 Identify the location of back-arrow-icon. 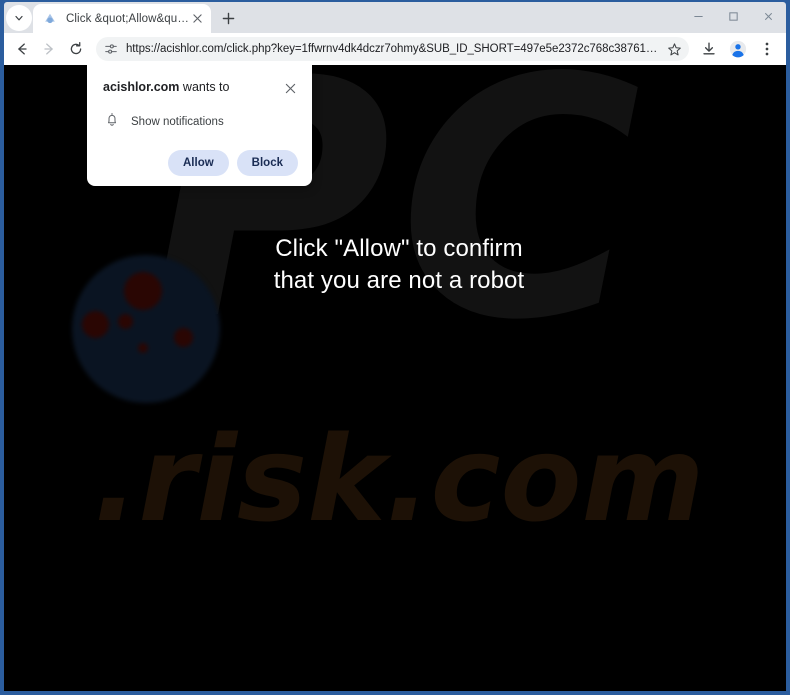
(22, 49).